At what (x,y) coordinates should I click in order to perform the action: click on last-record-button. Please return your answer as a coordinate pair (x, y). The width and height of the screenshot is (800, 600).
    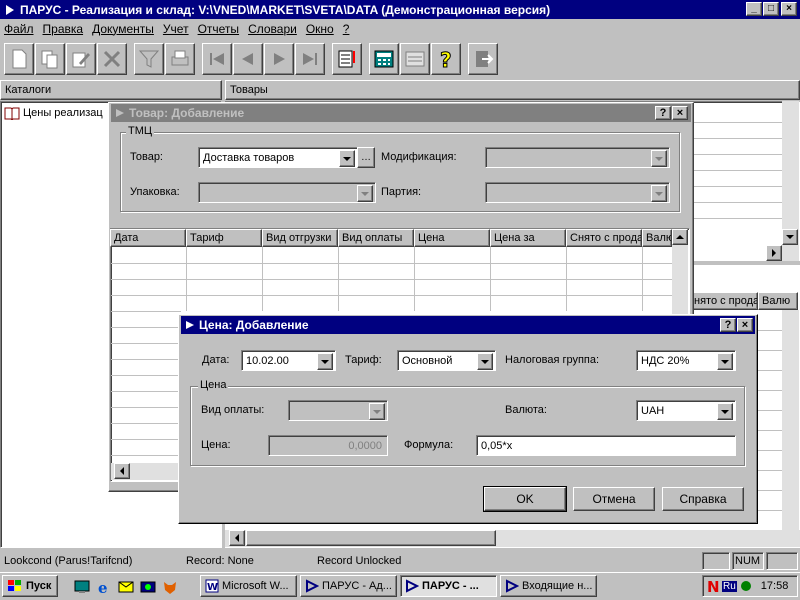
    Looking at the image, I should click on (310, 59).